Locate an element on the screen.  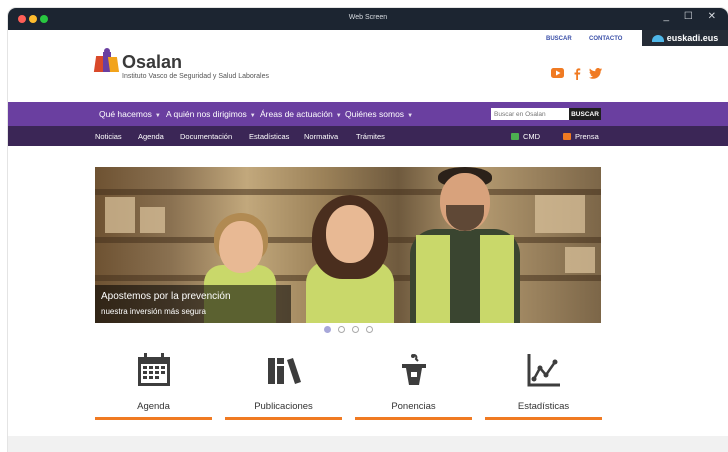
contact-link: CONTACTO is located at coordinates (605, 39).